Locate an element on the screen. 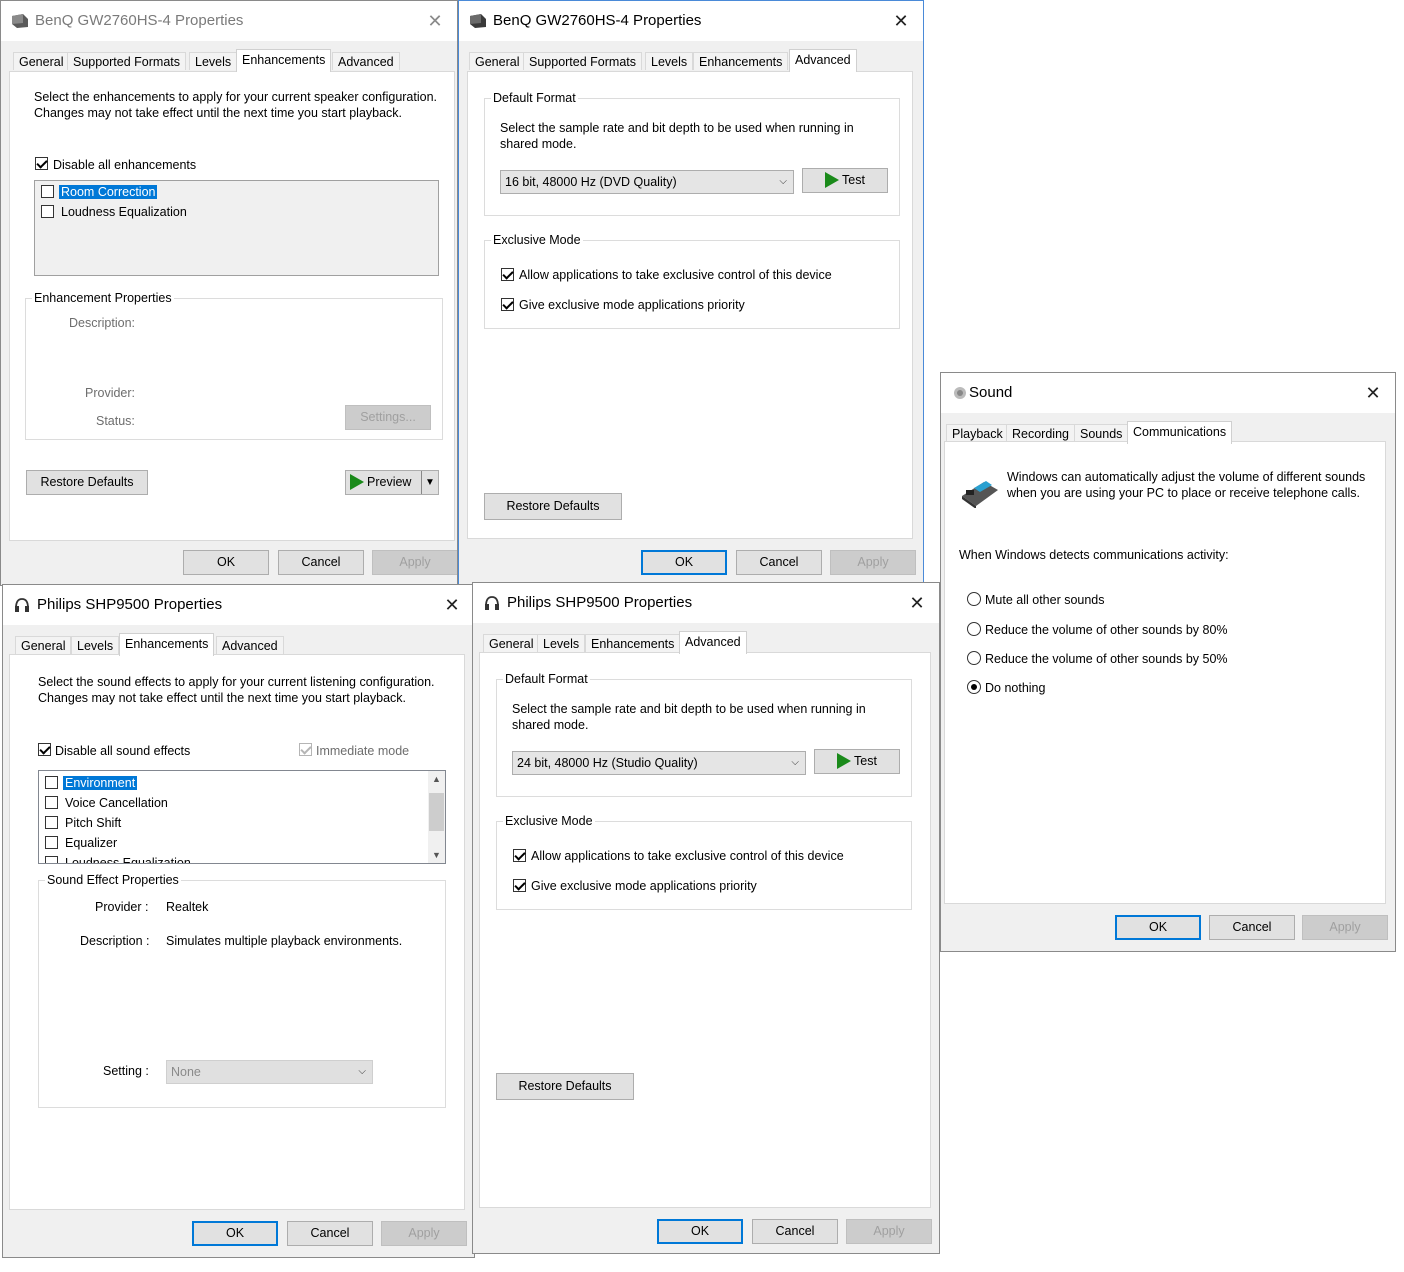  list-item: Voice Cancellation is located at coordinates (116, 803).